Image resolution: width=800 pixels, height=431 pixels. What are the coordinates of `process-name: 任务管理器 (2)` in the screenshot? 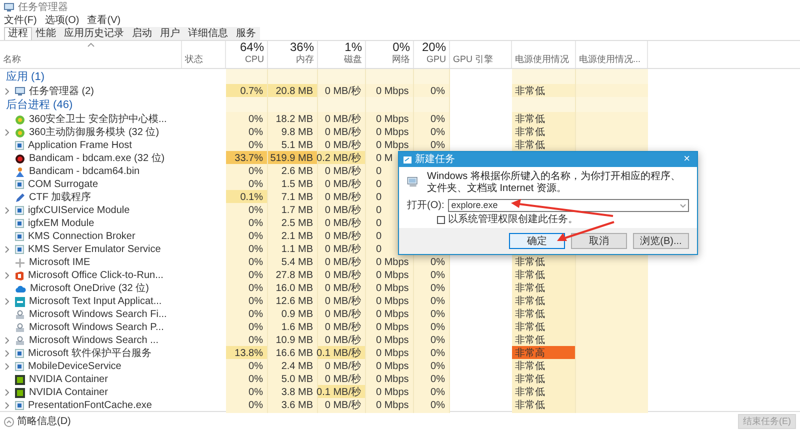 It's located at (61, 91).